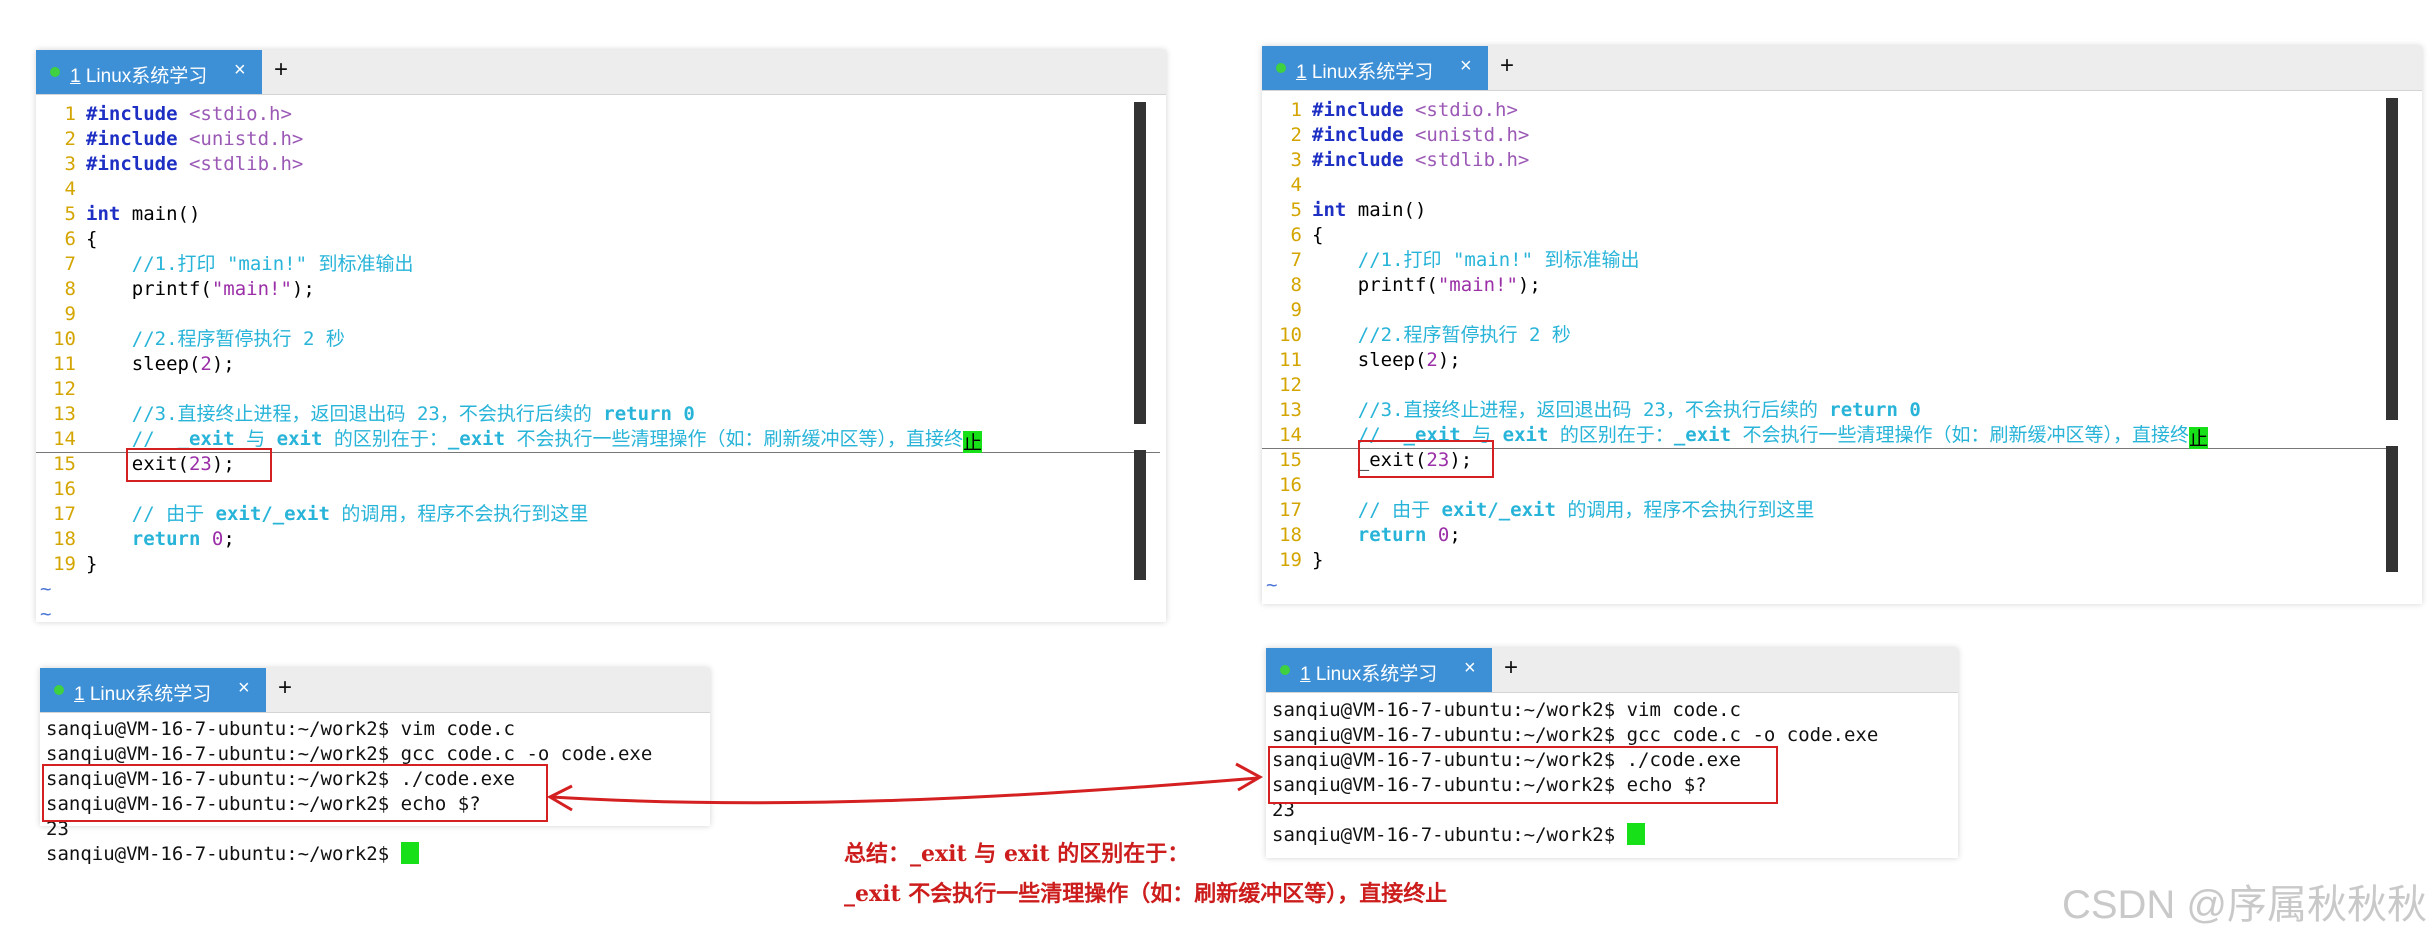 The image size is (2435, 943). What do you see at coordinates (1146, 894) in the screenshot?
I see `summary-note-line2: _exit 不会执行一些清理操作（如：刷新缓冲区等），直接终止` at bounding box center [1146, 894].